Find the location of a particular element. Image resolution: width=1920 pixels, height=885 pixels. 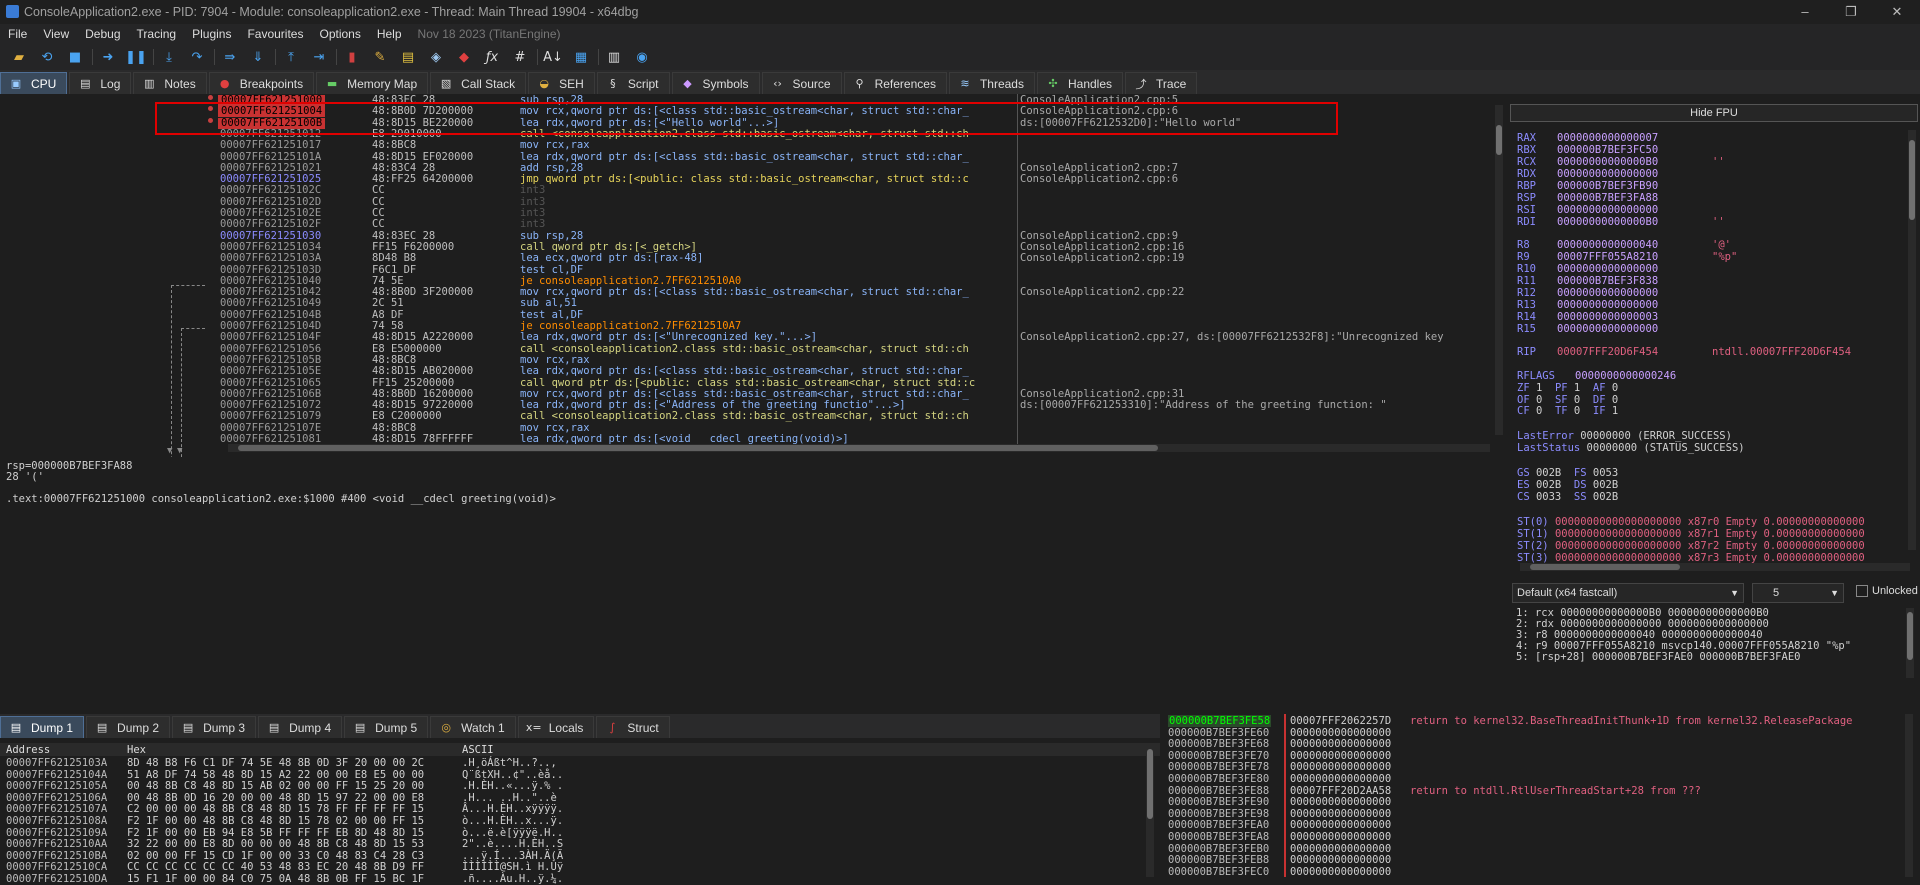

tab-references: ⚲ References is located at coordinates (895, 83).